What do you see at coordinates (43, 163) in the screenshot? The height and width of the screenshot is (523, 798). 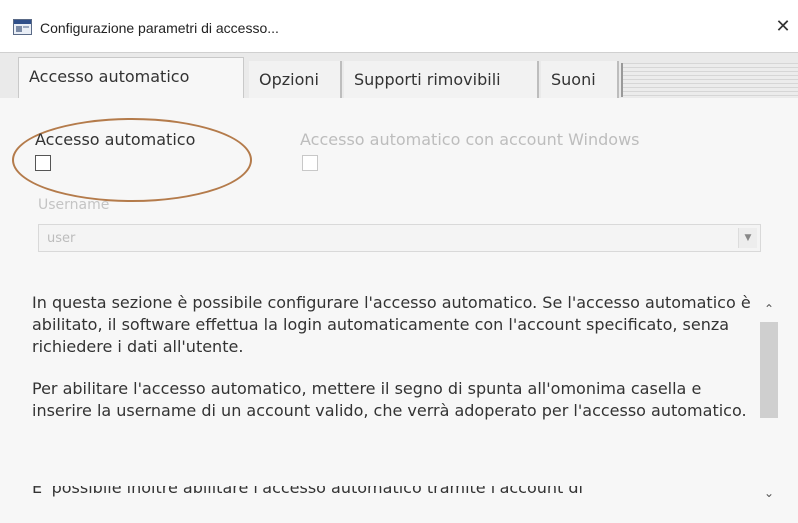 I see `auto-login-checkbox` at bounding box center [43, 163].